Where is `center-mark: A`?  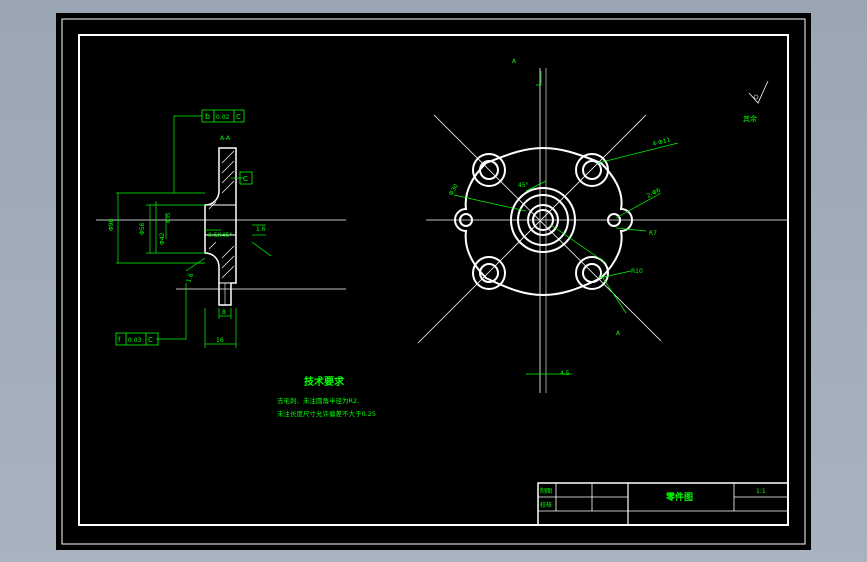
center-mark: A is located at coordinates (514, 61).